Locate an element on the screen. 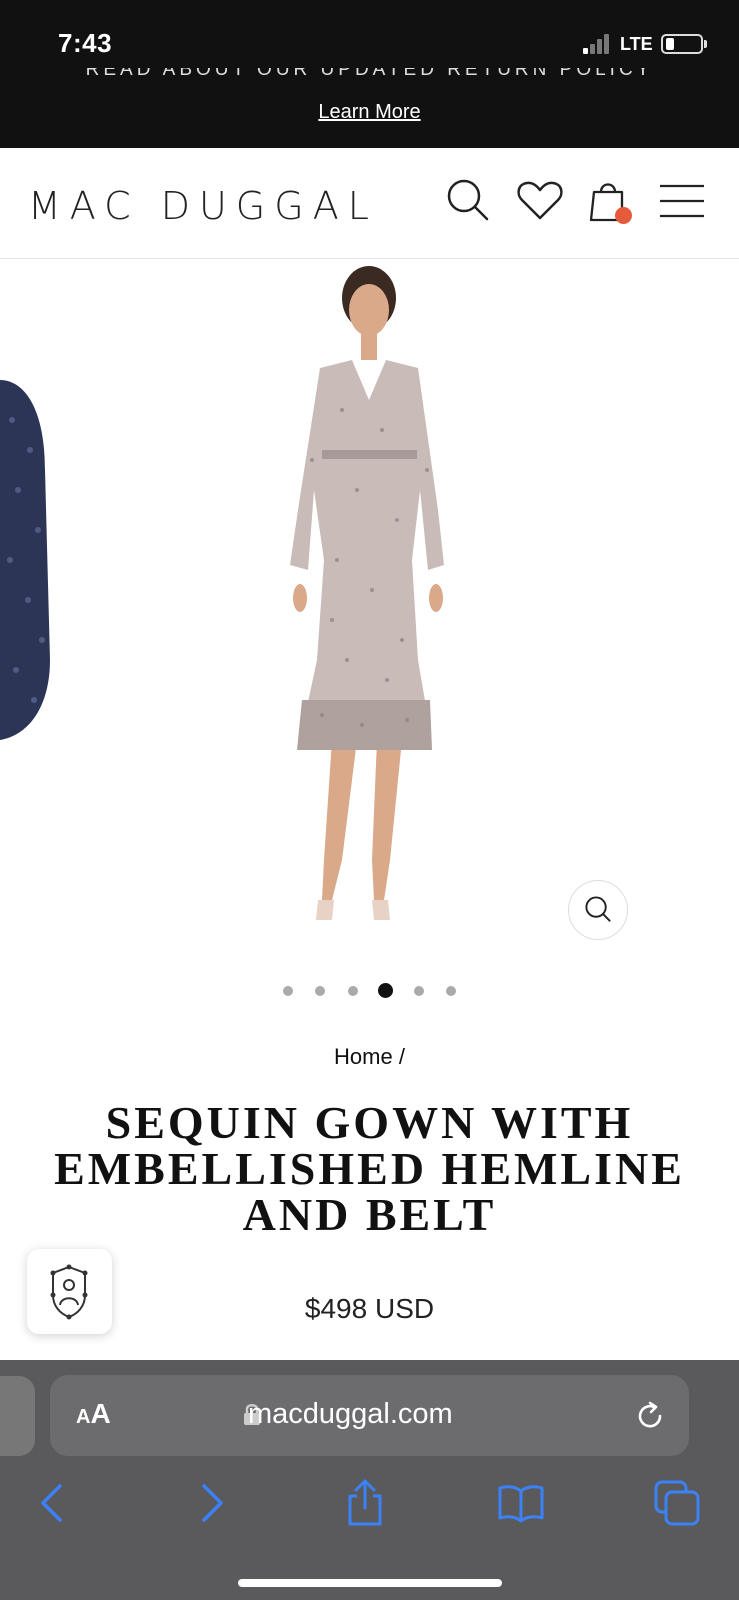 The width and height of the screenshot is (739, 1600). share-icon is located at coordinates (365, 1503).